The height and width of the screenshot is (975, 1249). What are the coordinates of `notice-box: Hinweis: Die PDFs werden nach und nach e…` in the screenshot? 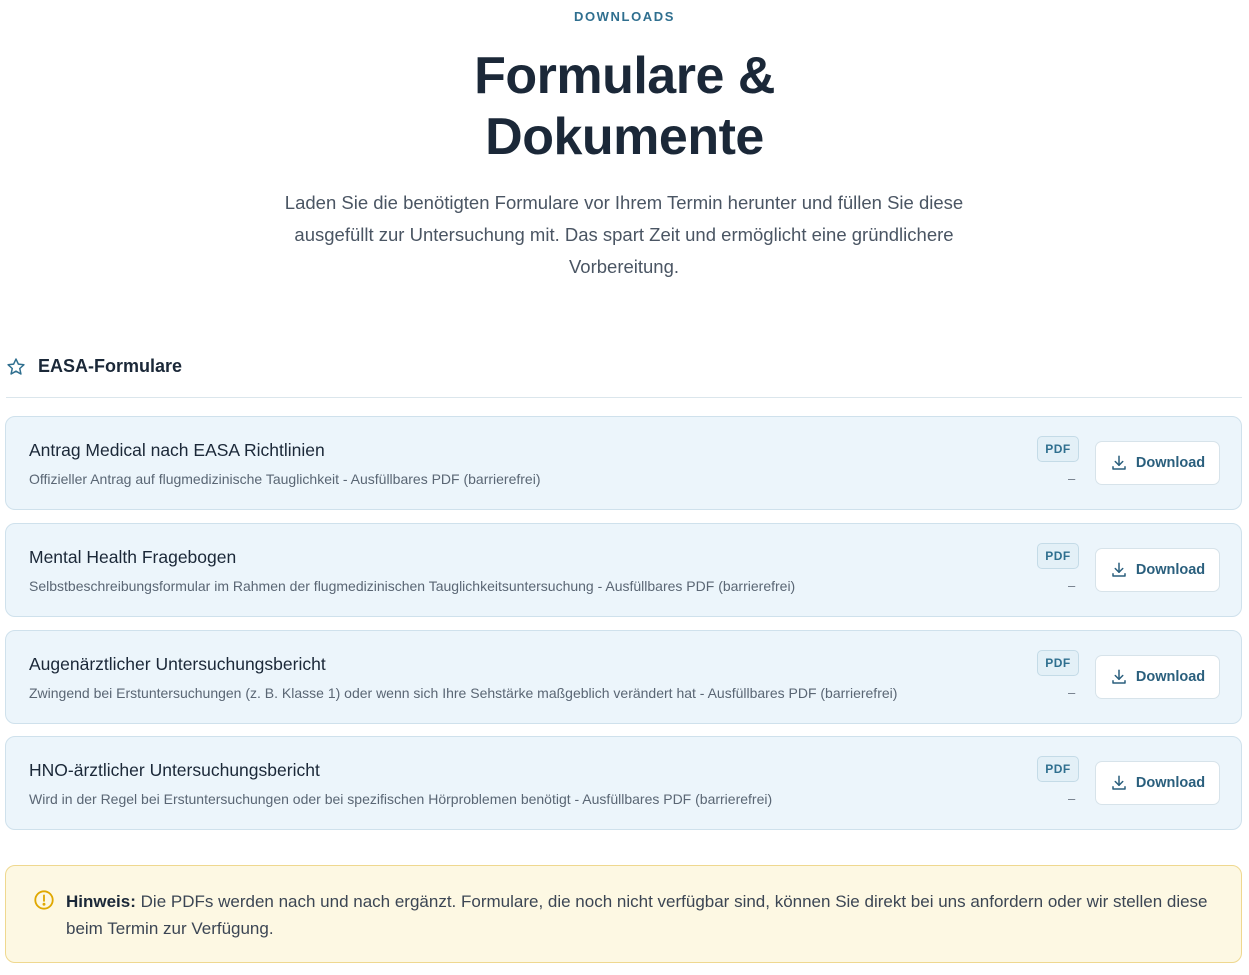 It's located at (623, 914).